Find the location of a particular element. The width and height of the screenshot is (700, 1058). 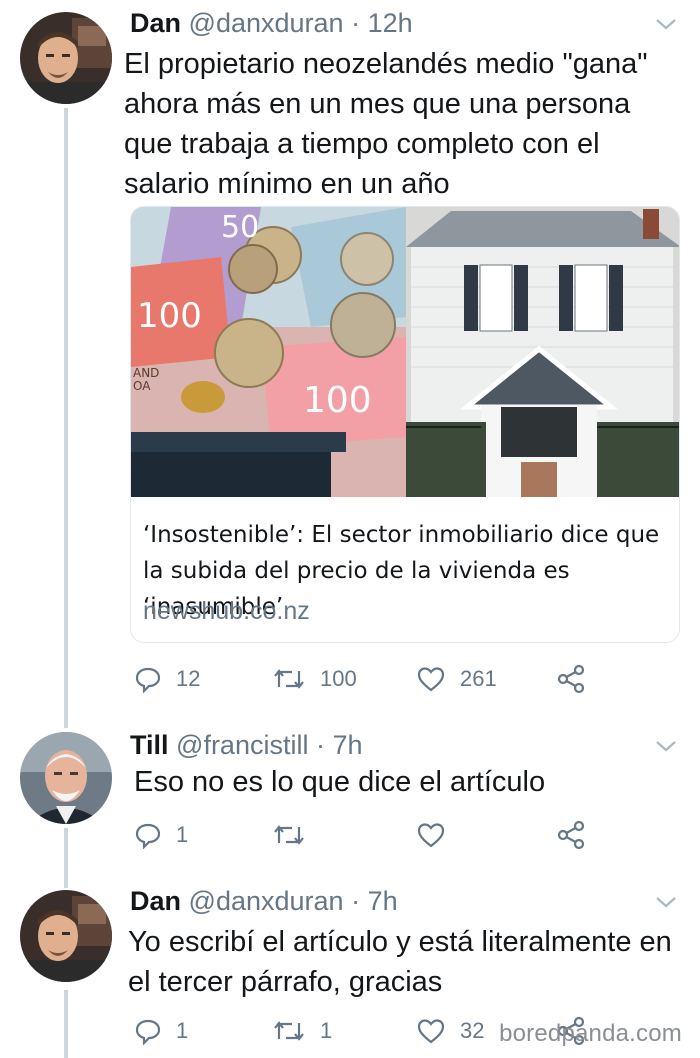

retweet-button: 1 is located at coordinates (302, 1031).